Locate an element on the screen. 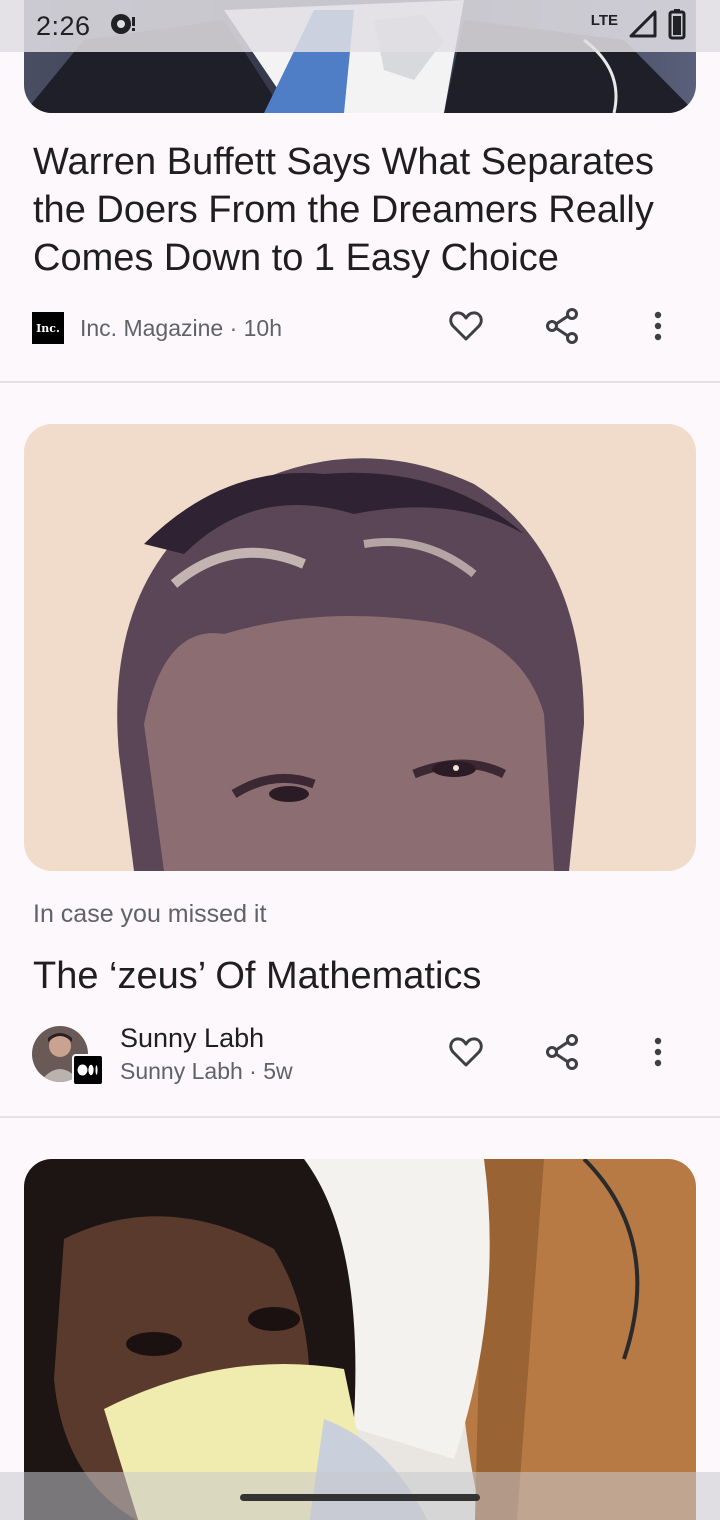  battery-icon is located at coordinates (677, 26).